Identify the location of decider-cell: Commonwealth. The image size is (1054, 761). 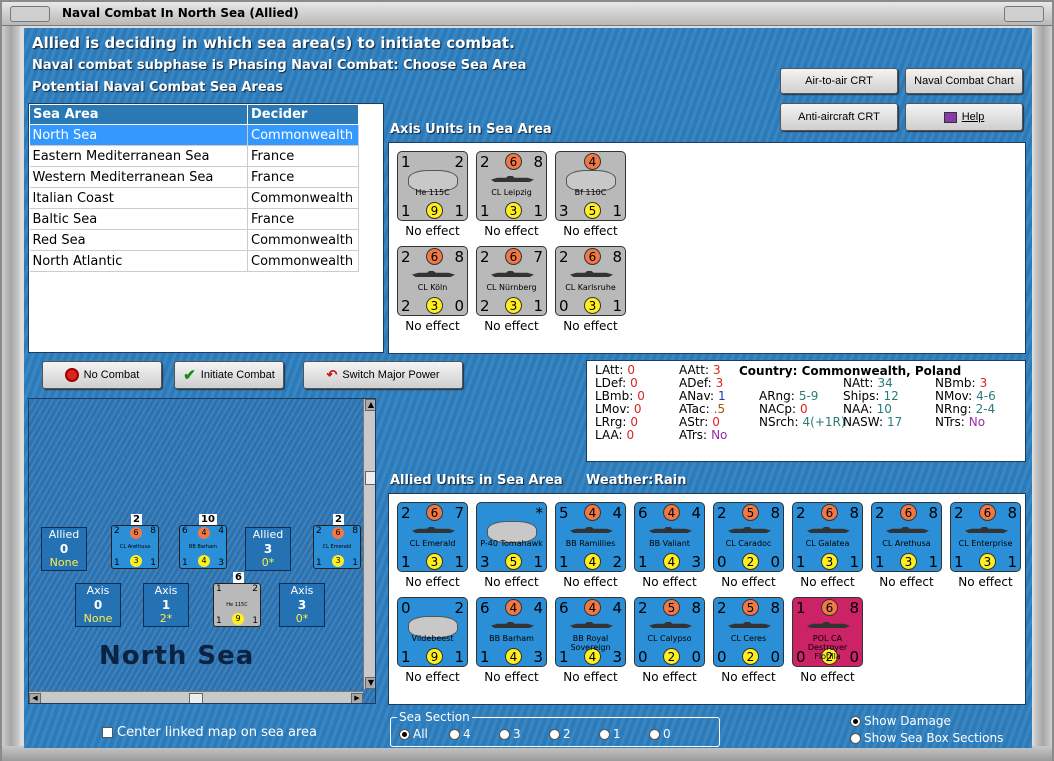
(303, 261).